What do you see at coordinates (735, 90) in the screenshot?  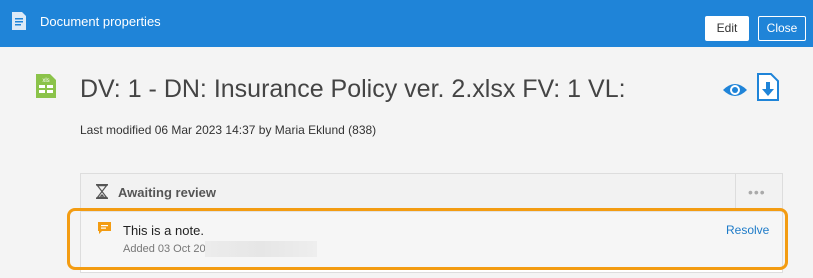 I see `eye-icon` at bounding box center [735, 90].